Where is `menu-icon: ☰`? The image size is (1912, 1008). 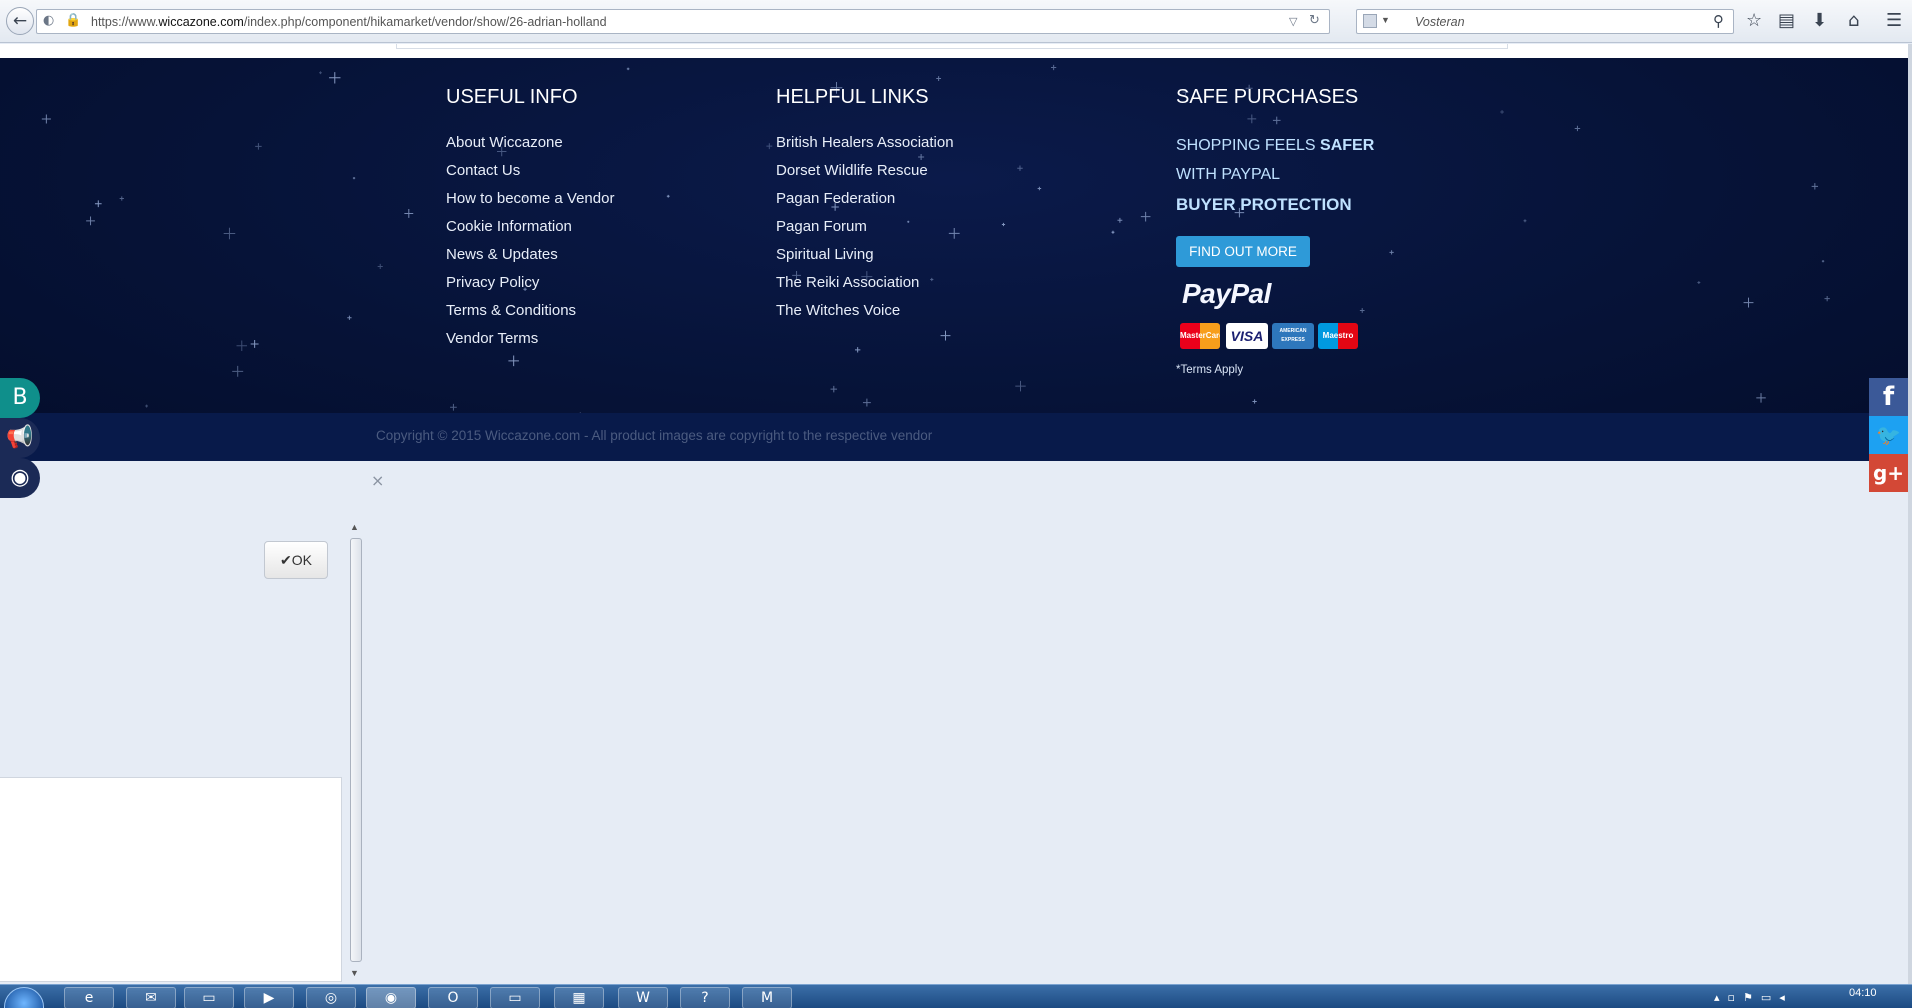 menu-icon: ☰ is located at coordinates (1894, 20).